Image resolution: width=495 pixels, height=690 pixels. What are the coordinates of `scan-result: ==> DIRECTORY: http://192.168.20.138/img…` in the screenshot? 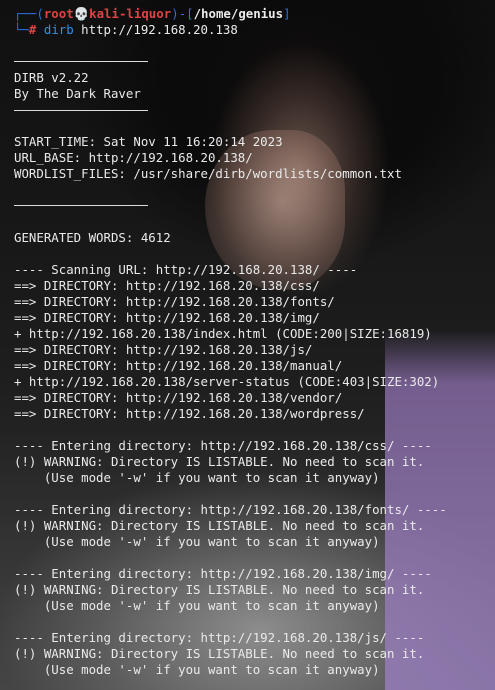 It's located at (167, 317).